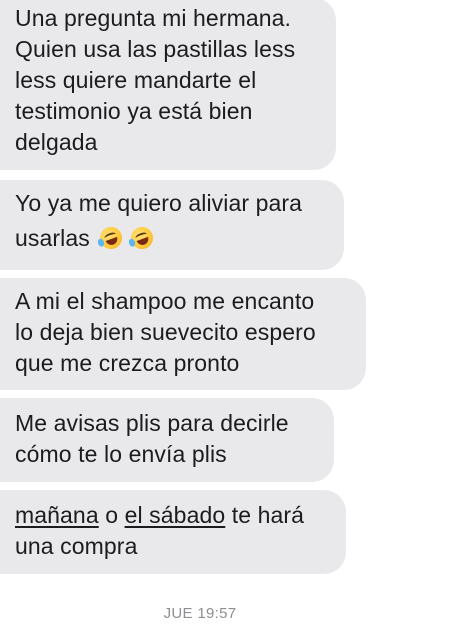  Describe the element at coordinates (165, 332) in the screenshot. I see `message-text: lo deja bien suevecito espero` at that location.